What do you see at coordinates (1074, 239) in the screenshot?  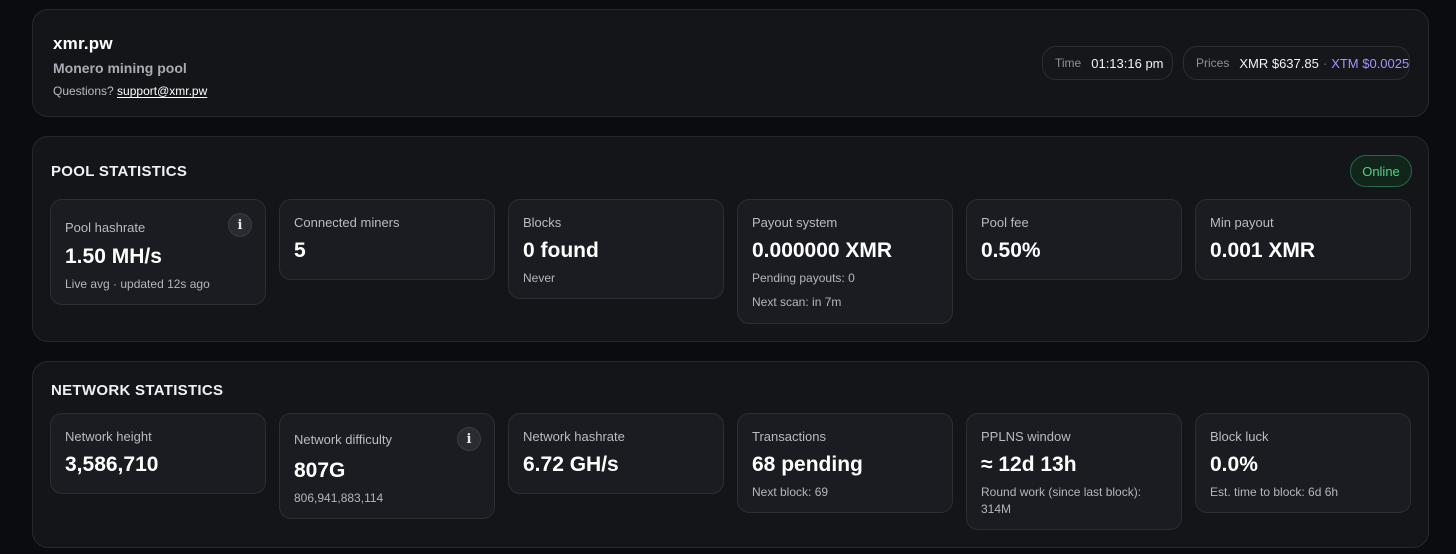 I see `pool-fee-card: Pool fee 0.50%` at bounding box center [1074, 239].